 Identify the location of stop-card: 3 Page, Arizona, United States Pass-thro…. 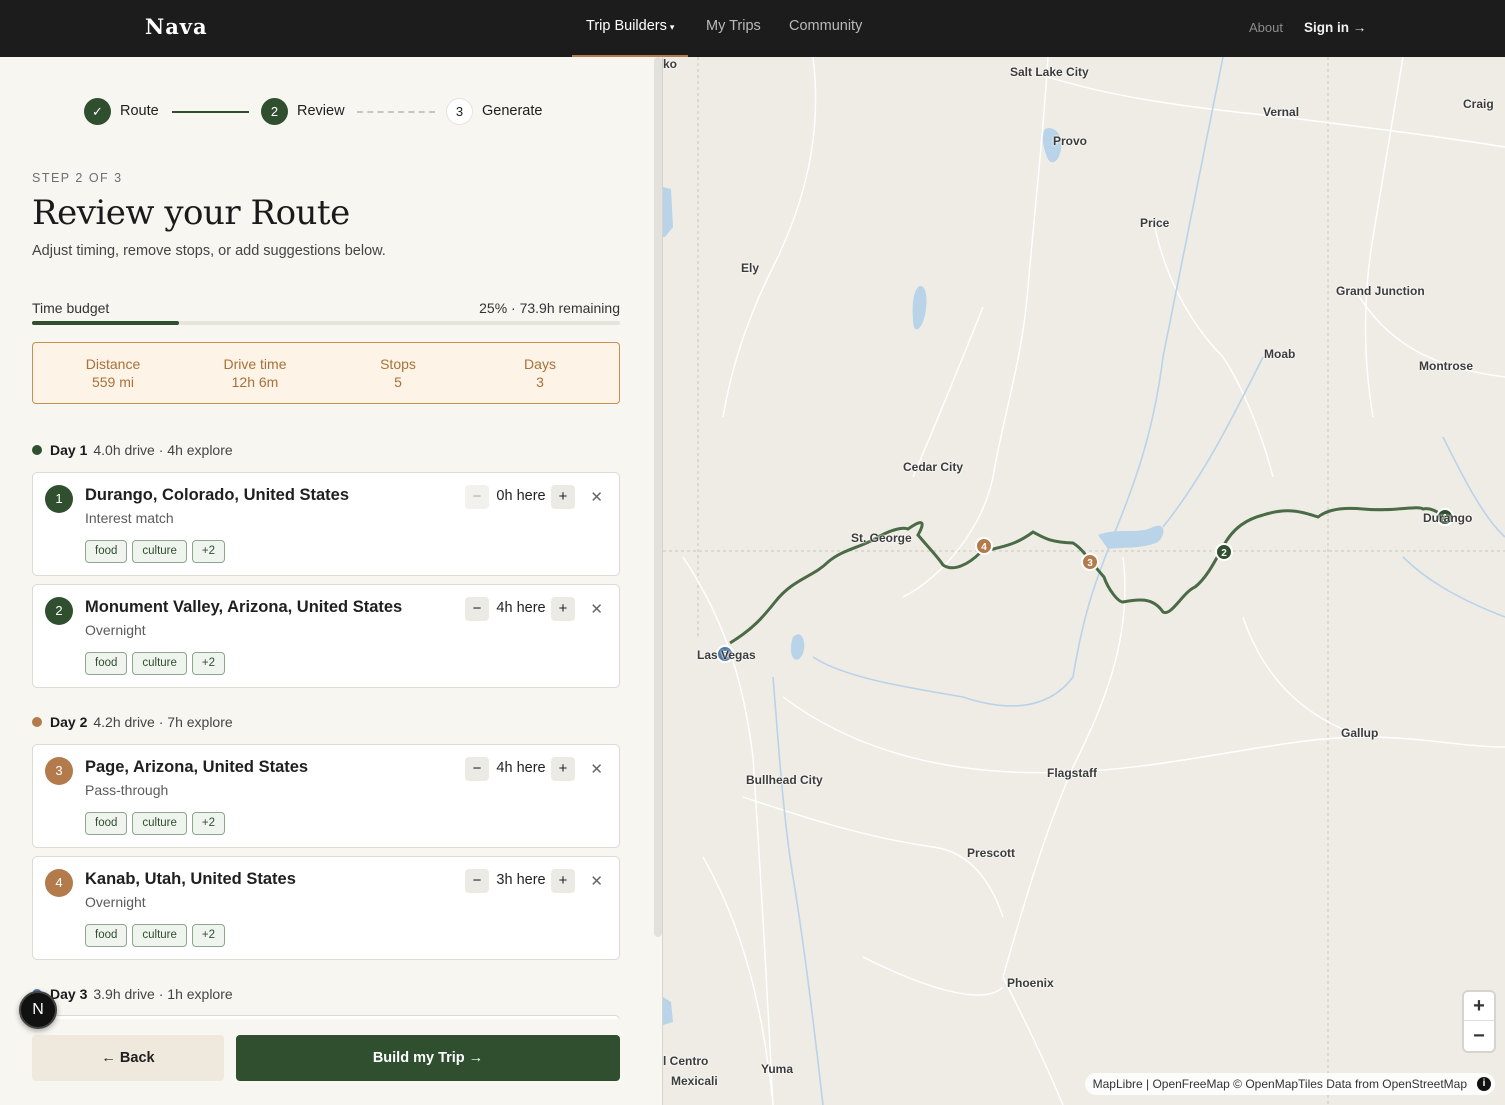
(326, 796).